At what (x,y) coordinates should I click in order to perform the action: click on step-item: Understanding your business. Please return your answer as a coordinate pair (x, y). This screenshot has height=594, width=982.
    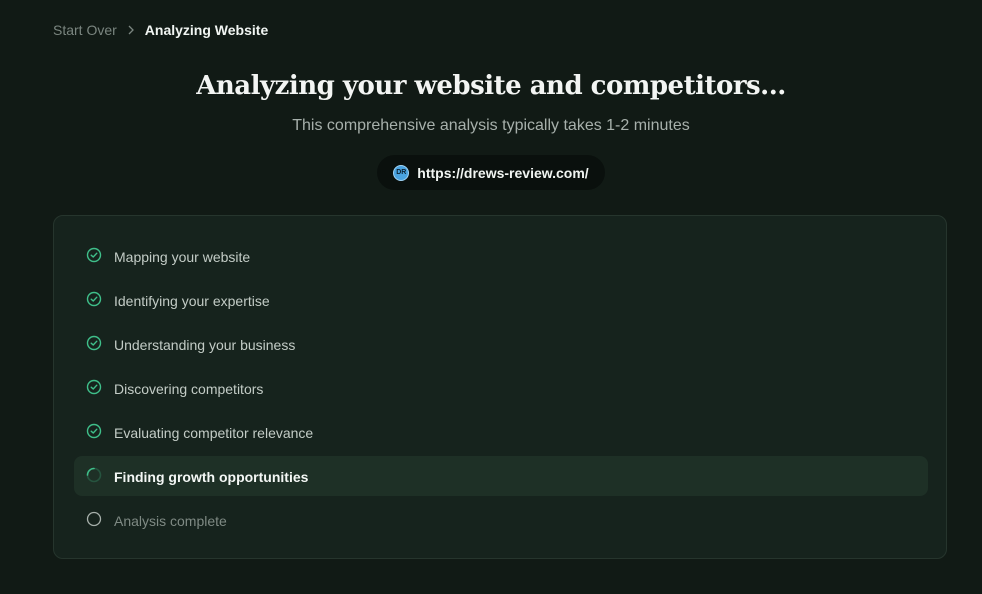
    Looking at the image, I should click on (501, 344).